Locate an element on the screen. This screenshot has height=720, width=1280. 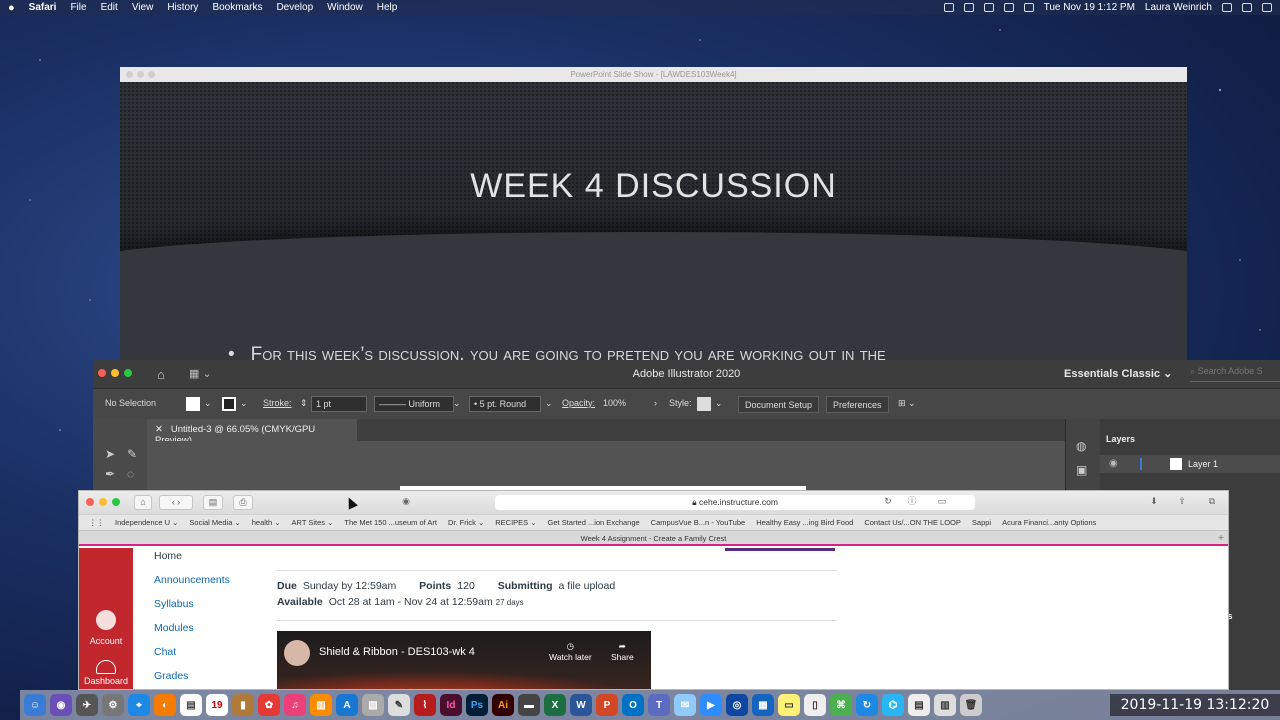
stroke-weight-field: 1 pt is located at coordinates (339, 404).